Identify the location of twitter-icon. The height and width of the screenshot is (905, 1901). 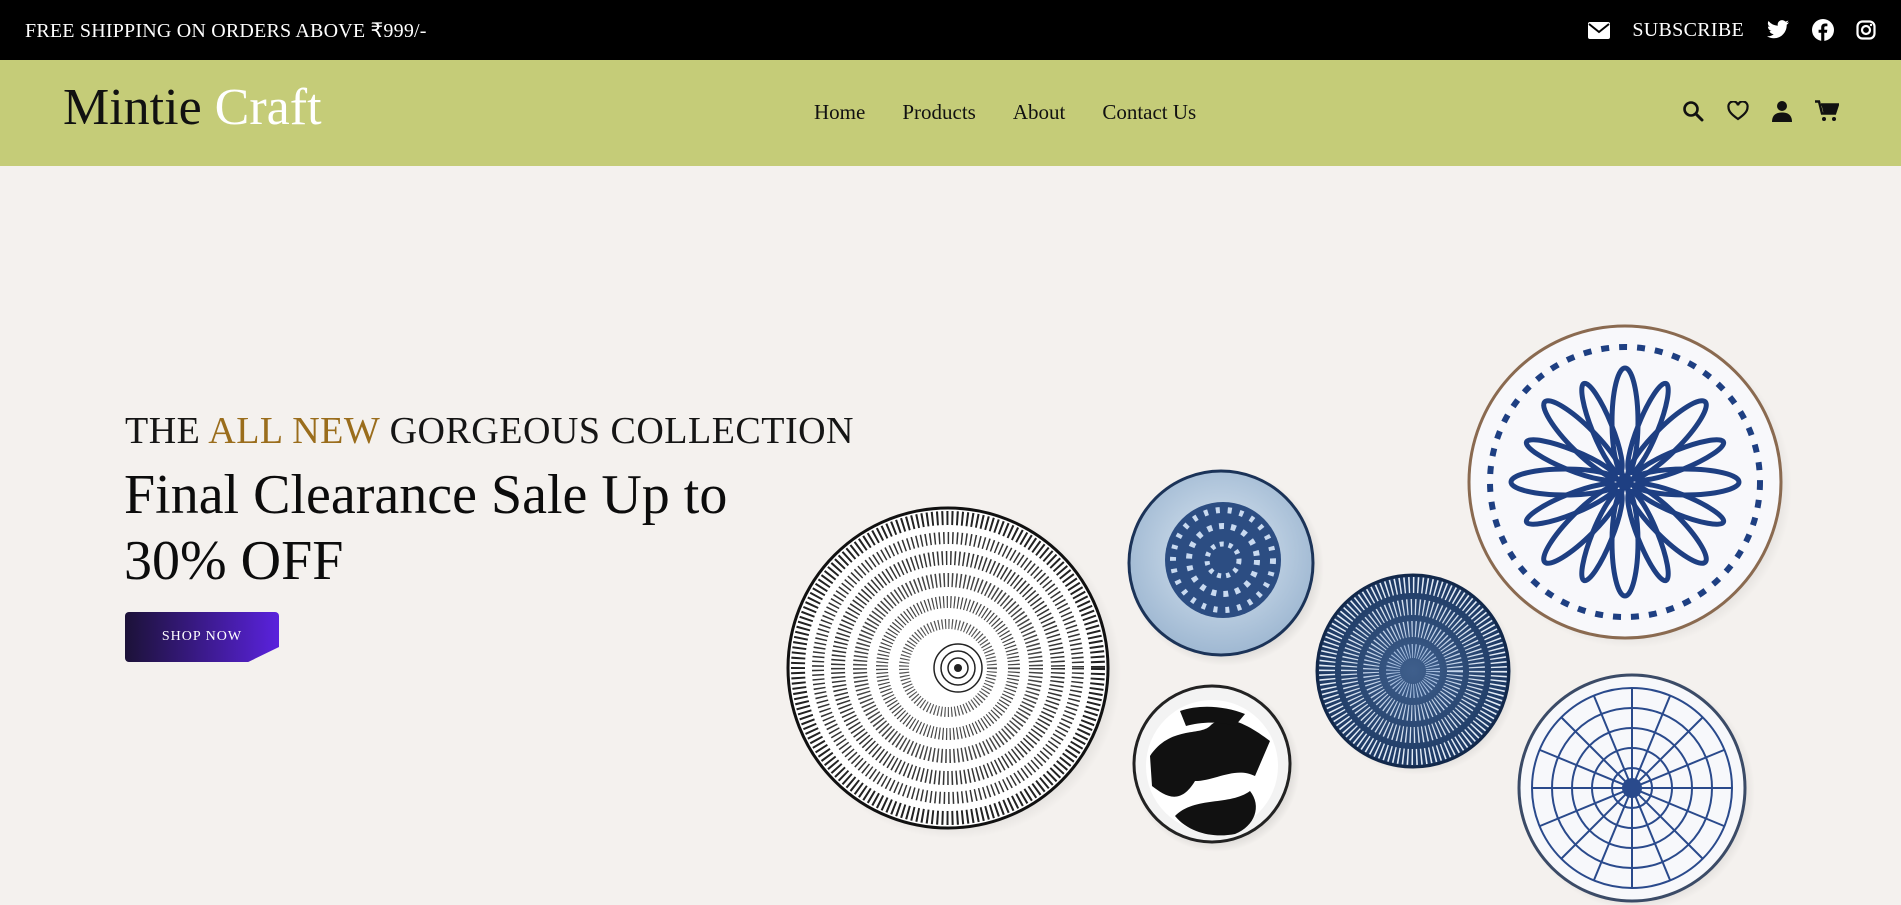
(1778, 30).